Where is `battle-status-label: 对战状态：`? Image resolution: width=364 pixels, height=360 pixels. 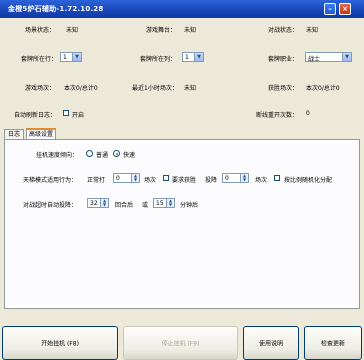
battle-status-label: 对战状态： is located at coordinates (283, 30).